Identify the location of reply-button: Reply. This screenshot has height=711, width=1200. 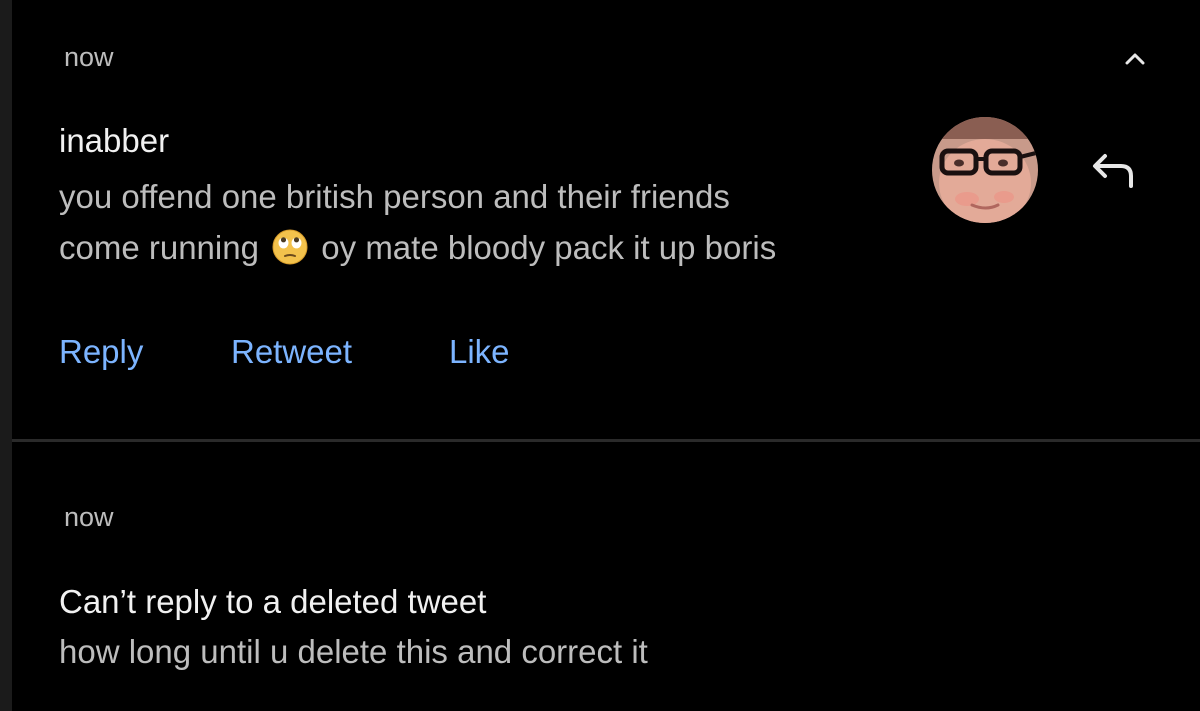
(101, 351).